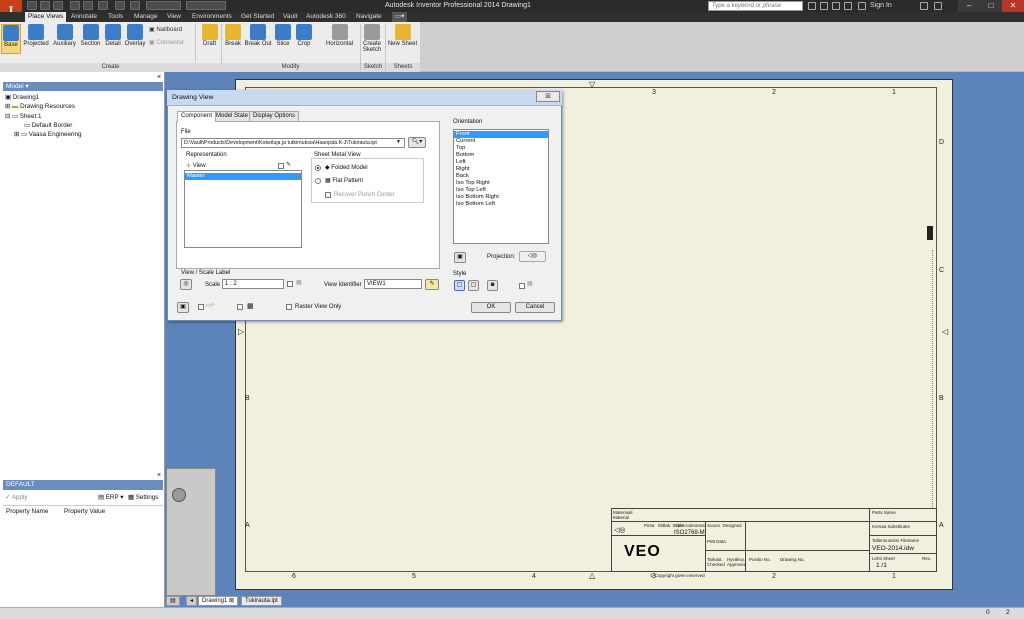 The height and width of the screenshot is (619, 1024). Describe the element at coordinates (938, 6) in the screenshot. I see `help-icon` at that location.